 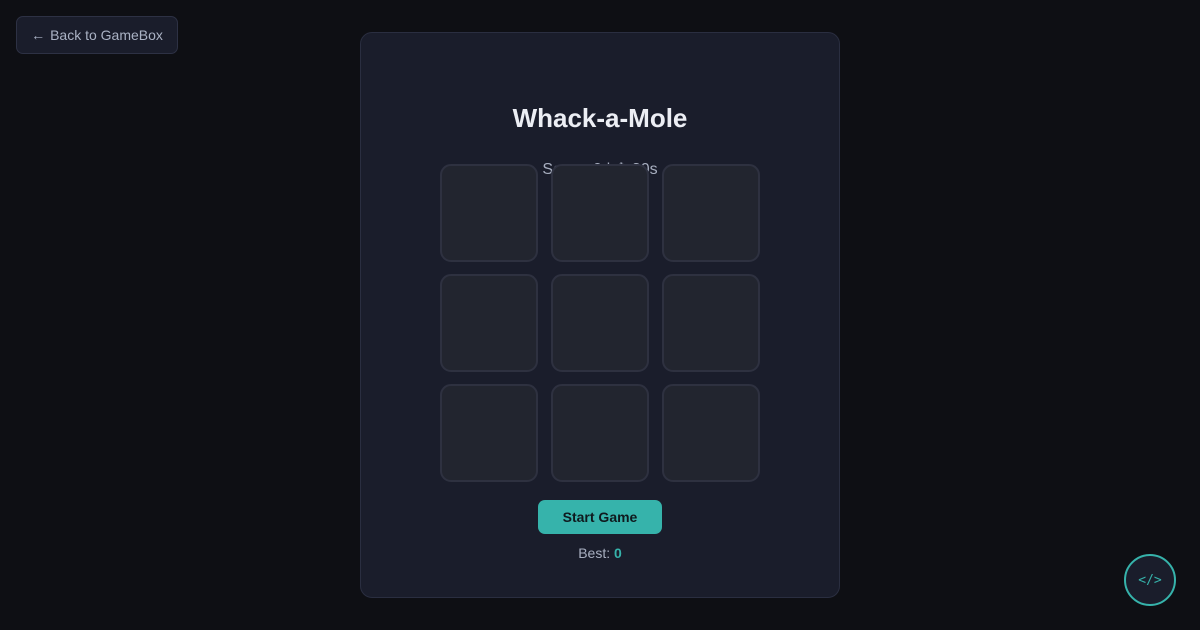 What do you see at coordinates (600, 118) in the screenshot?
I see `game-title: Whack-a-Mole` at bounding box center [600, 118].